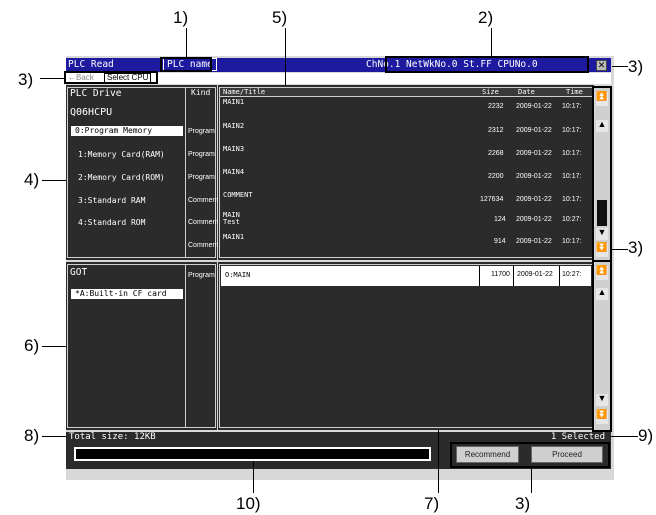 The width and height of the screenshot is (656, 515). What do you see at coordinates (496, 176) in the screenshot?
I see `file-size: 2200` at bounding box center [496, 176].